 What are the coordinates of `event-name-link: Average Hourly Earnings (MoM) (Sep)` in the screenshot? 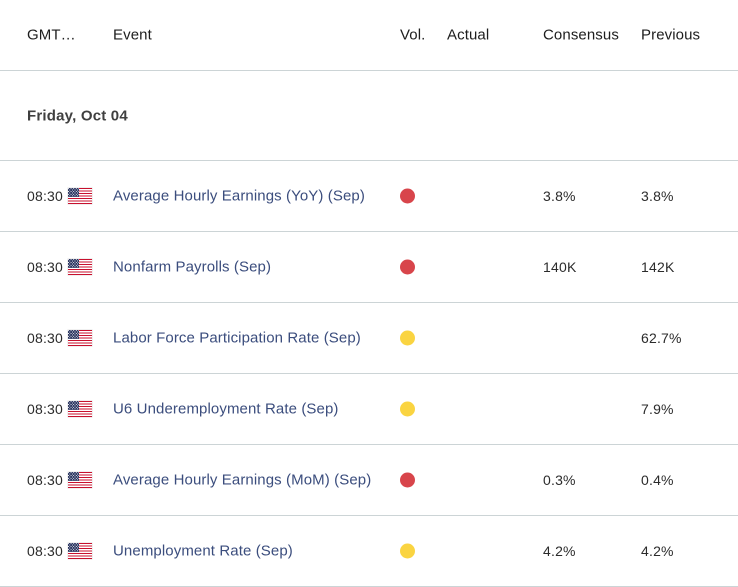 It's located at (242, 480).